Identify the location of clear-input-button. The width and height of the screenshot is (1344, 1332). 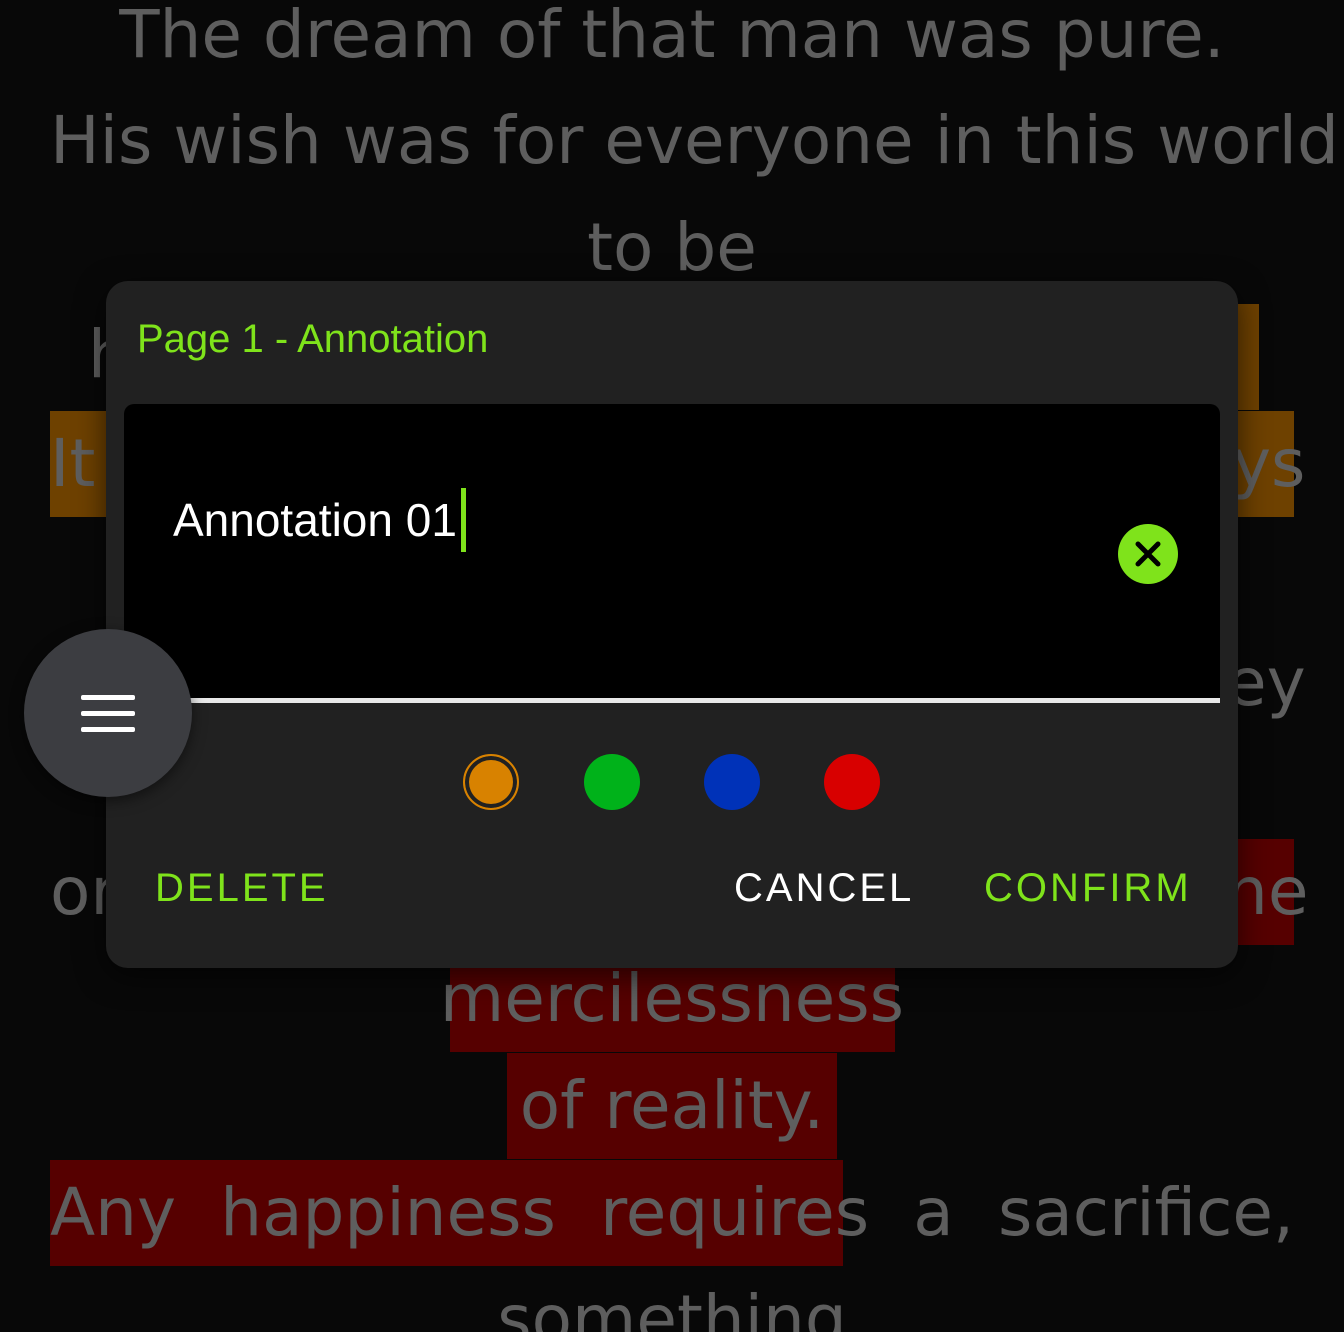
(1148, 554).